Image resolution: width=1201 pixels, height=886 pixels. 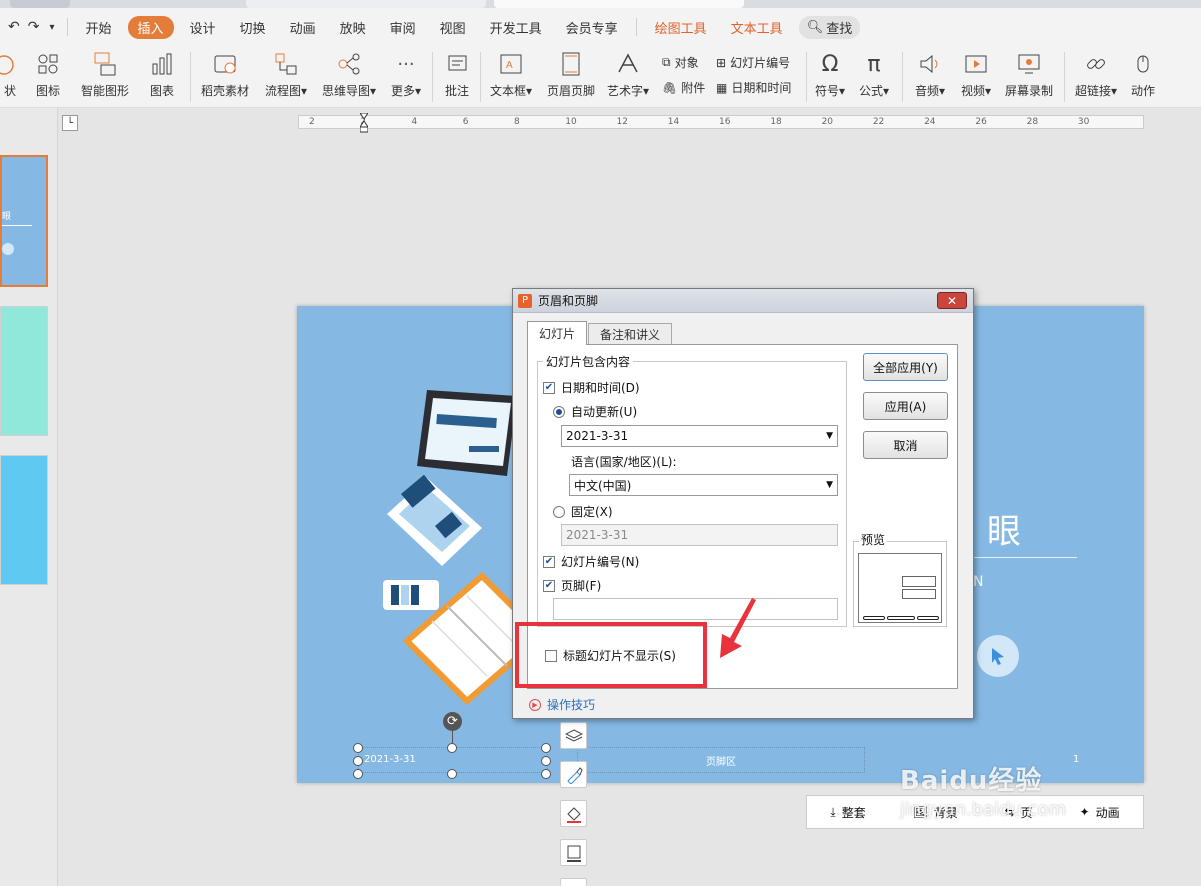 What do you see at coordinates (286, 77) in the screenshot?
I see `flowchart-button: 流程图▾` at bounding box center [286, 77].